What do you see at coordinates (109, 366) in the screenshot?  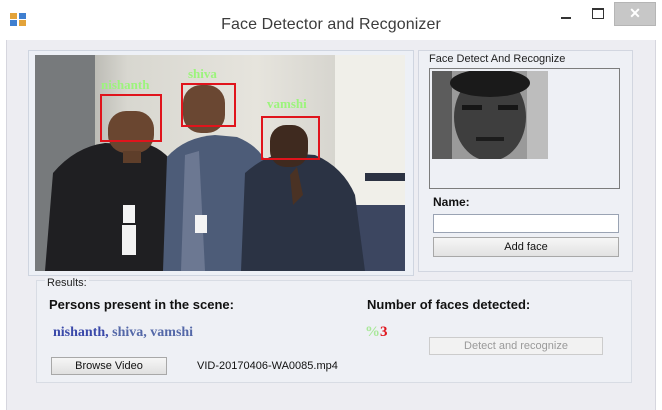 I see `browse-video-button: Browse Video` at bounding box center [109, 366].